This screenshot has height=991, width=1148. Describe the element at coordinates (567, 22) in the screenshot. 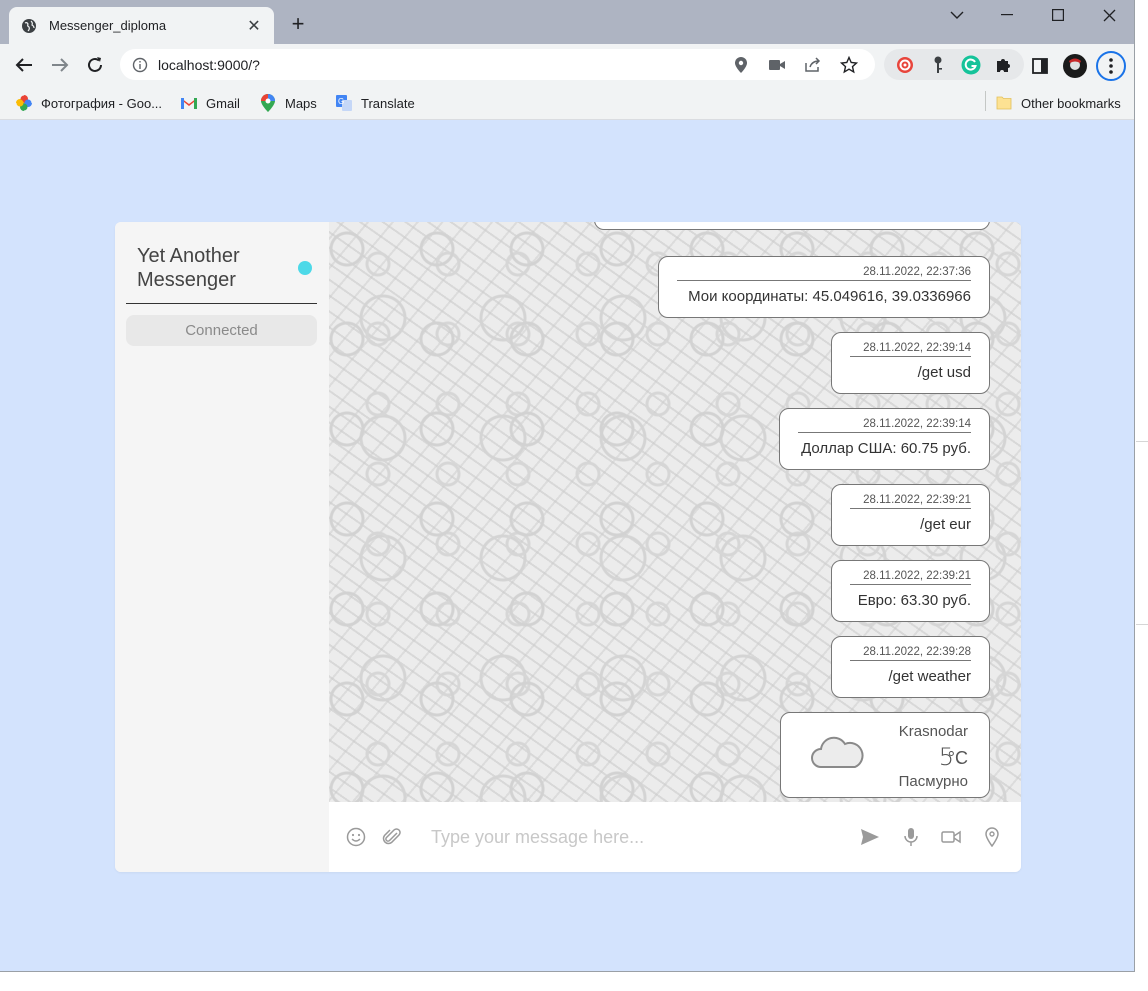

I see `title-bar: Messenger_diploma ✕ +` at that location.